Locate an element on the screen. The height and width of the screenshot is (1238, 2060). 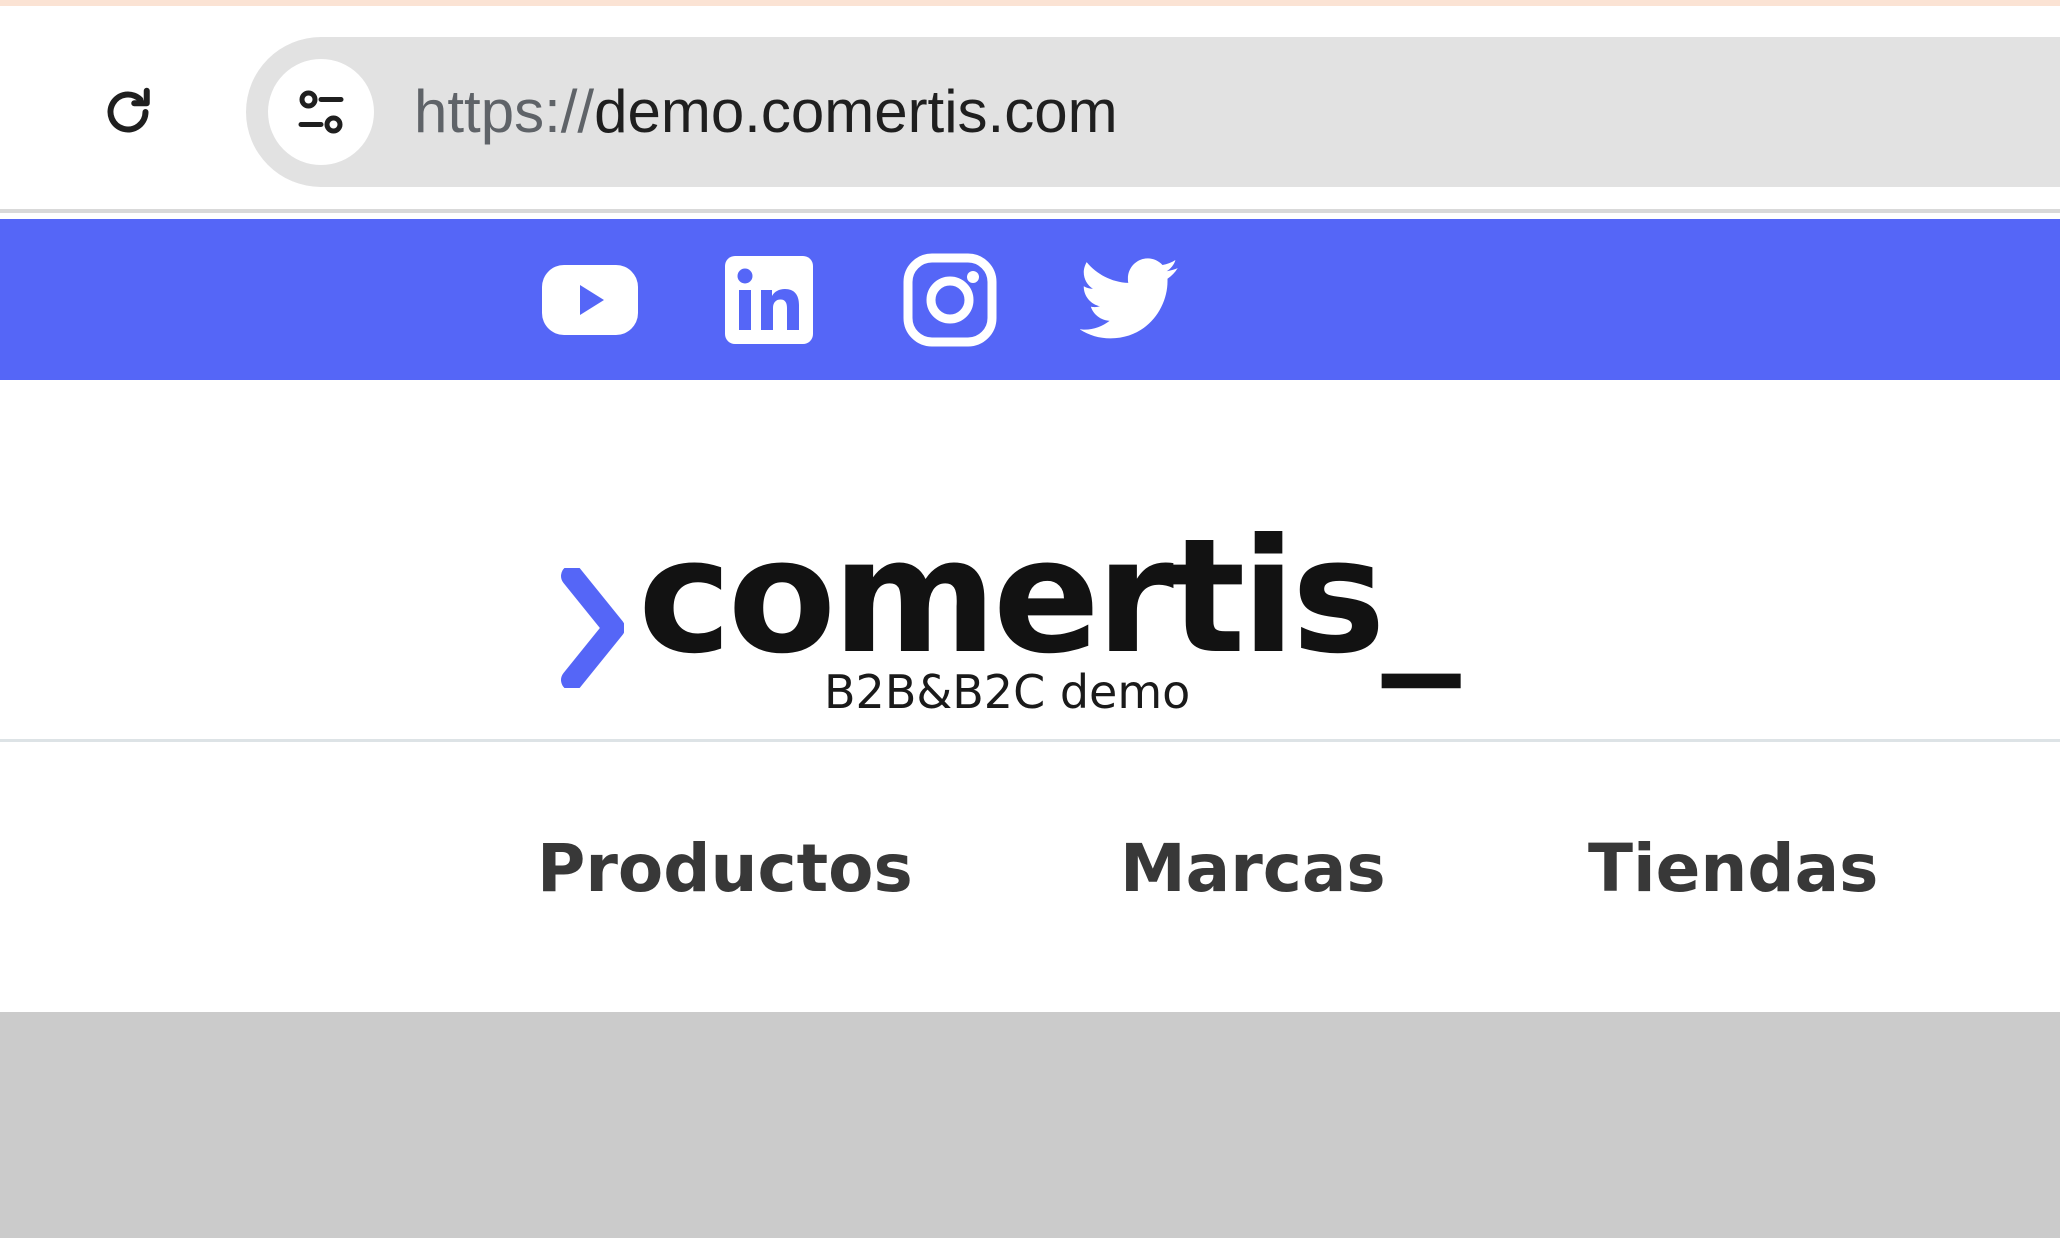
site-logo: comertis_ B2B&B2C demo is located at coordinates (1005, 586).